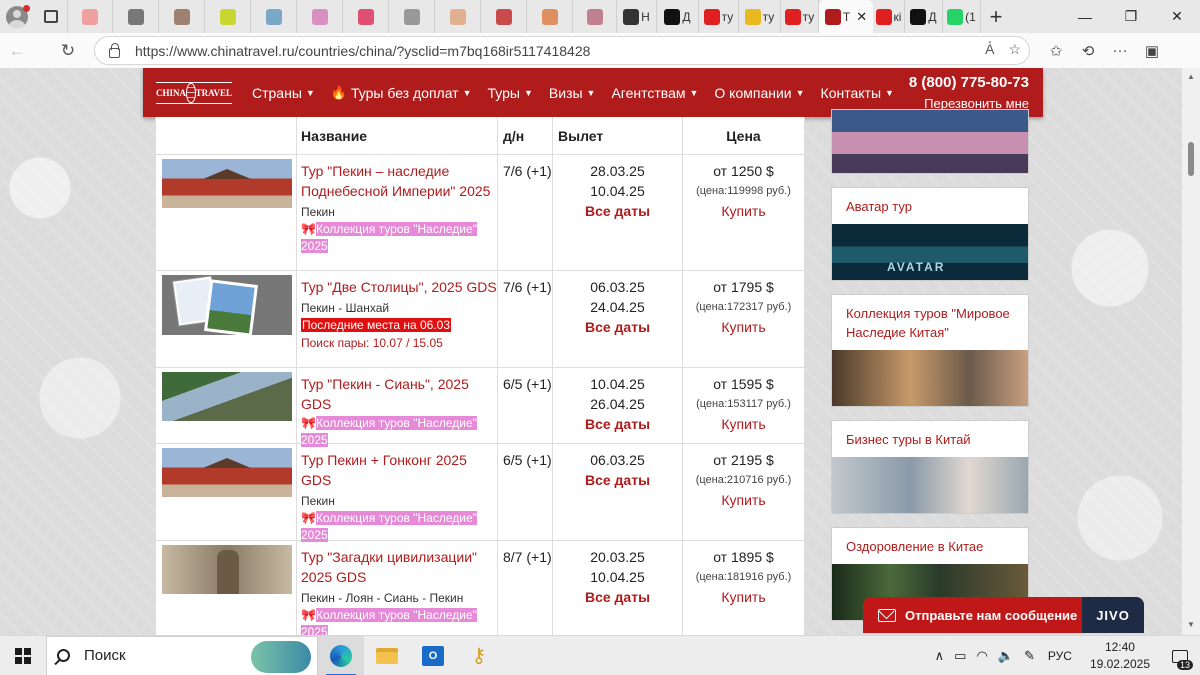 The image size is (1200, 675). What do you see at coordinates (930, 546) in the screenshot?
I see `sidebar-card-title: Оздоровление в Китае` at bounding box center [930, 546].